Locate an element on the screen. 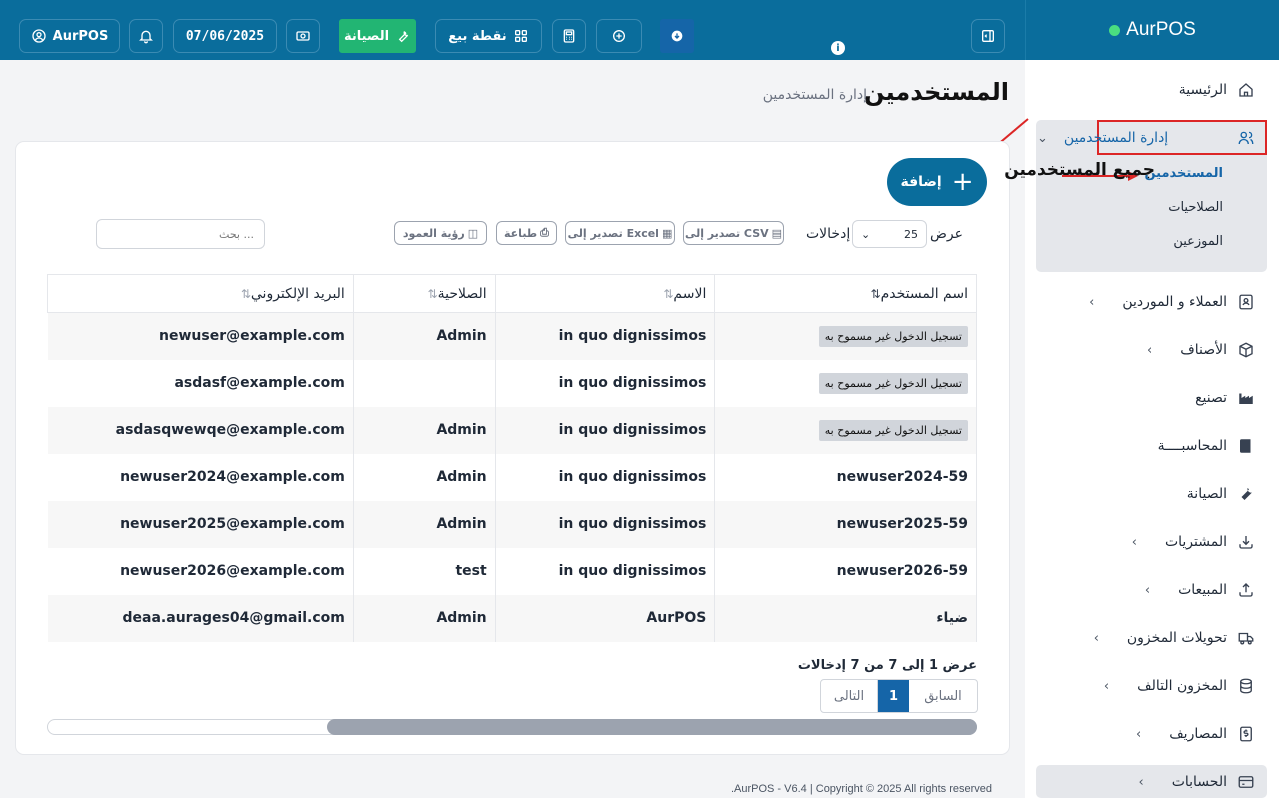 The width and height of the screenshot is (1279, 798). pos-label: نقطة بيع is located at coordinates (477, 36).